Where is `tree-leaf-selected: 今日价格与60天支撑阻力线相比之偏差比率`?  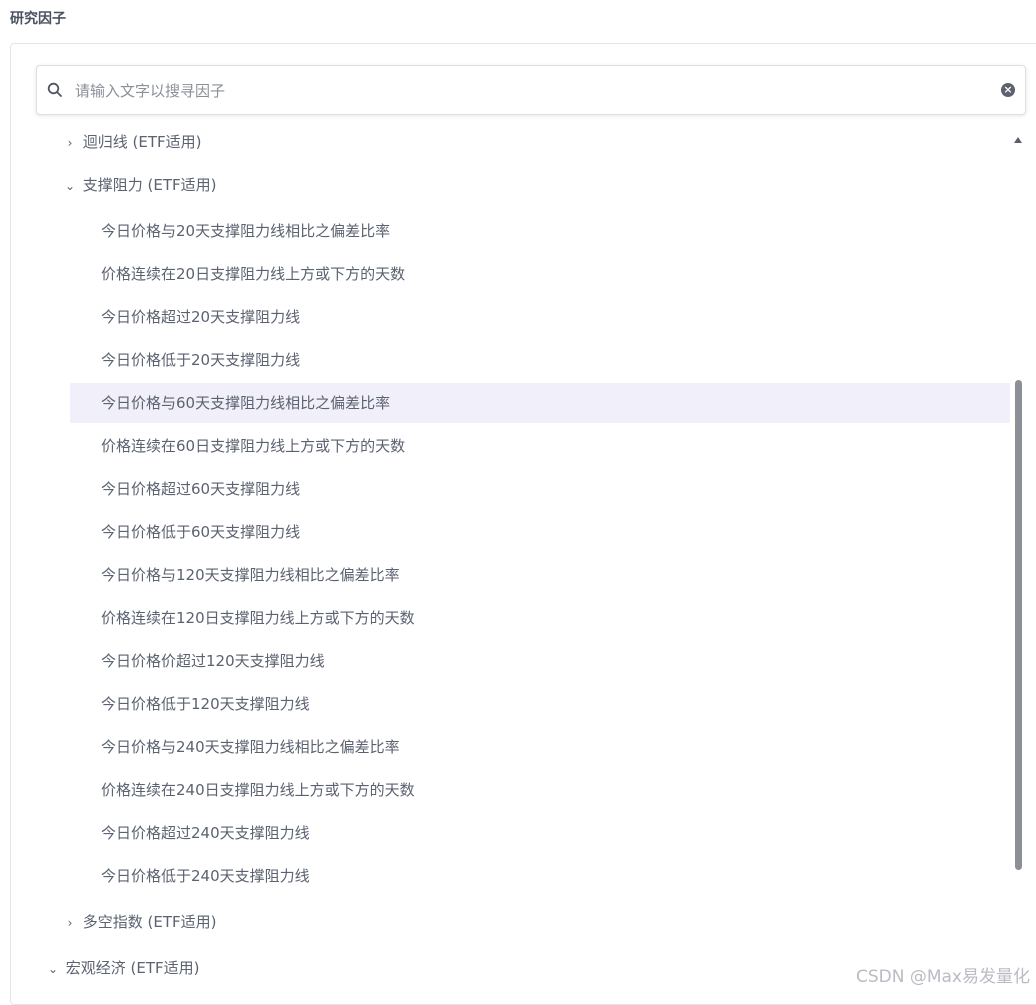 tree-leaf-selected: 今日价格与60天支撑阻力线相比之偏差比率 is located at coordinates (540, 403).